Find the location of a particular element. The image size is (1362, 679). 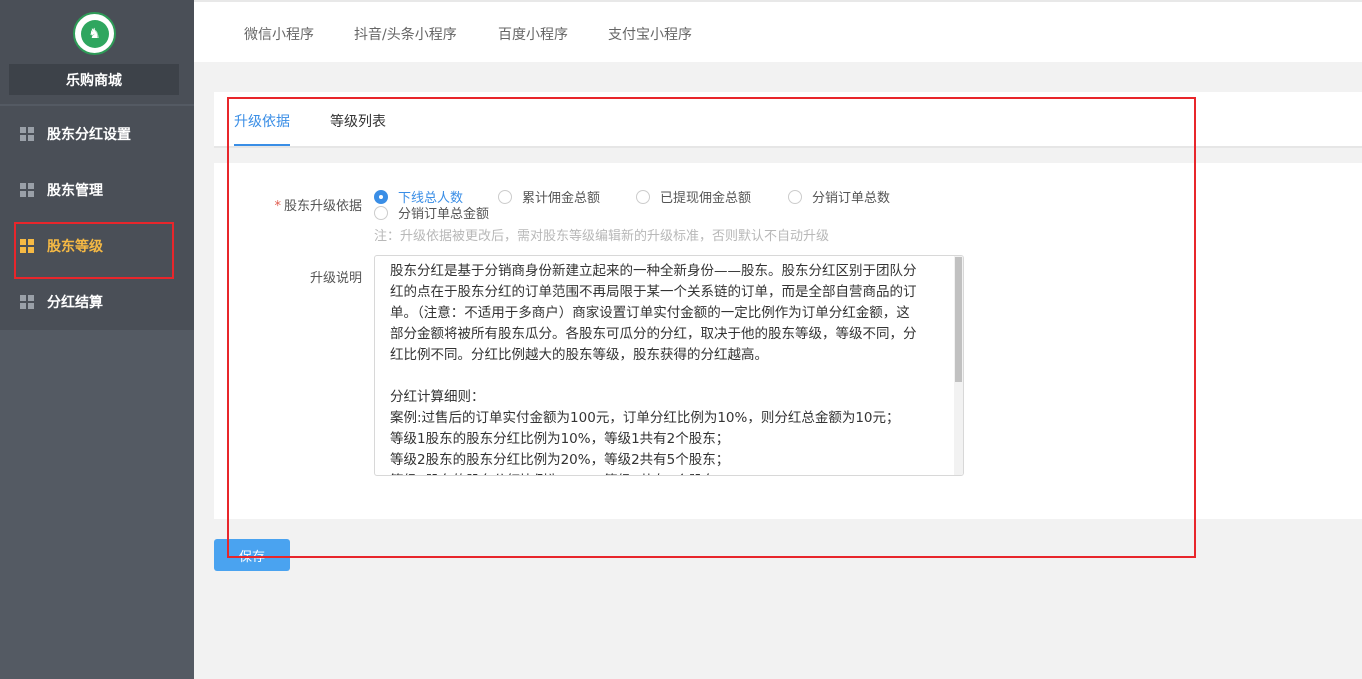

sidebar-item-label: 股东管理 is located at coordinates (75, 191).